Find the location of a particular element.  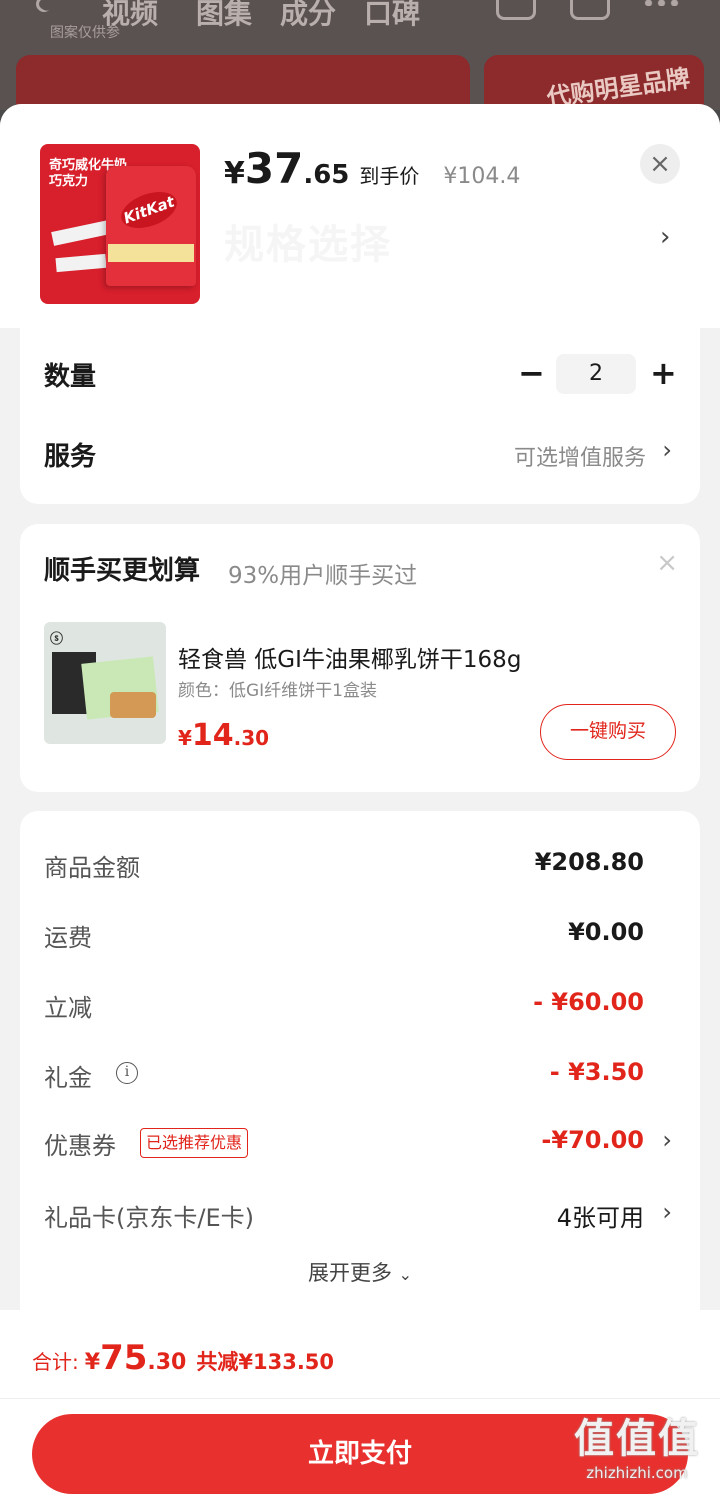

summary-label: 优惠券 is located at coordinates (80, 1146).